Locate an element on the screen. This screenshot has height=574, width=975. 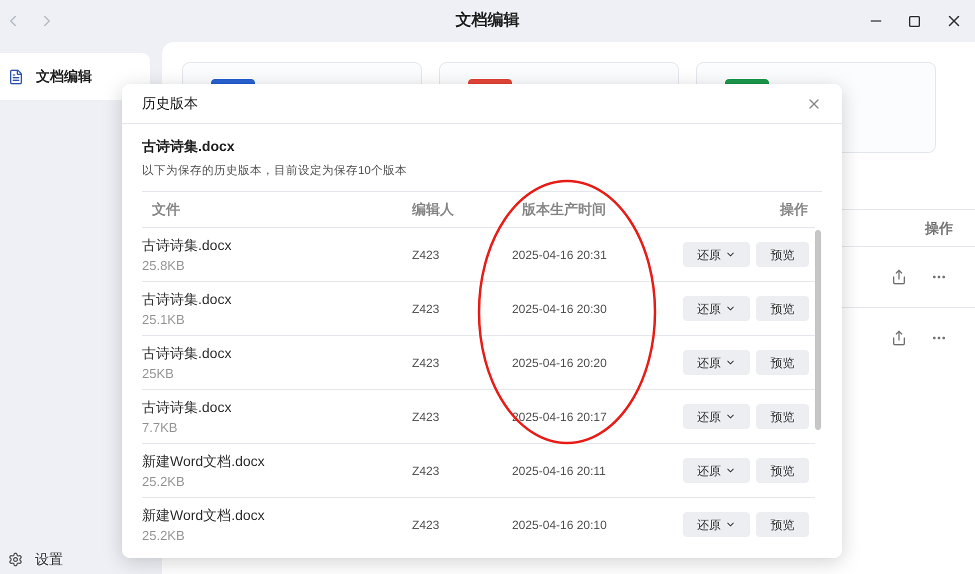
document-icon is located at coordinates (16, 76).